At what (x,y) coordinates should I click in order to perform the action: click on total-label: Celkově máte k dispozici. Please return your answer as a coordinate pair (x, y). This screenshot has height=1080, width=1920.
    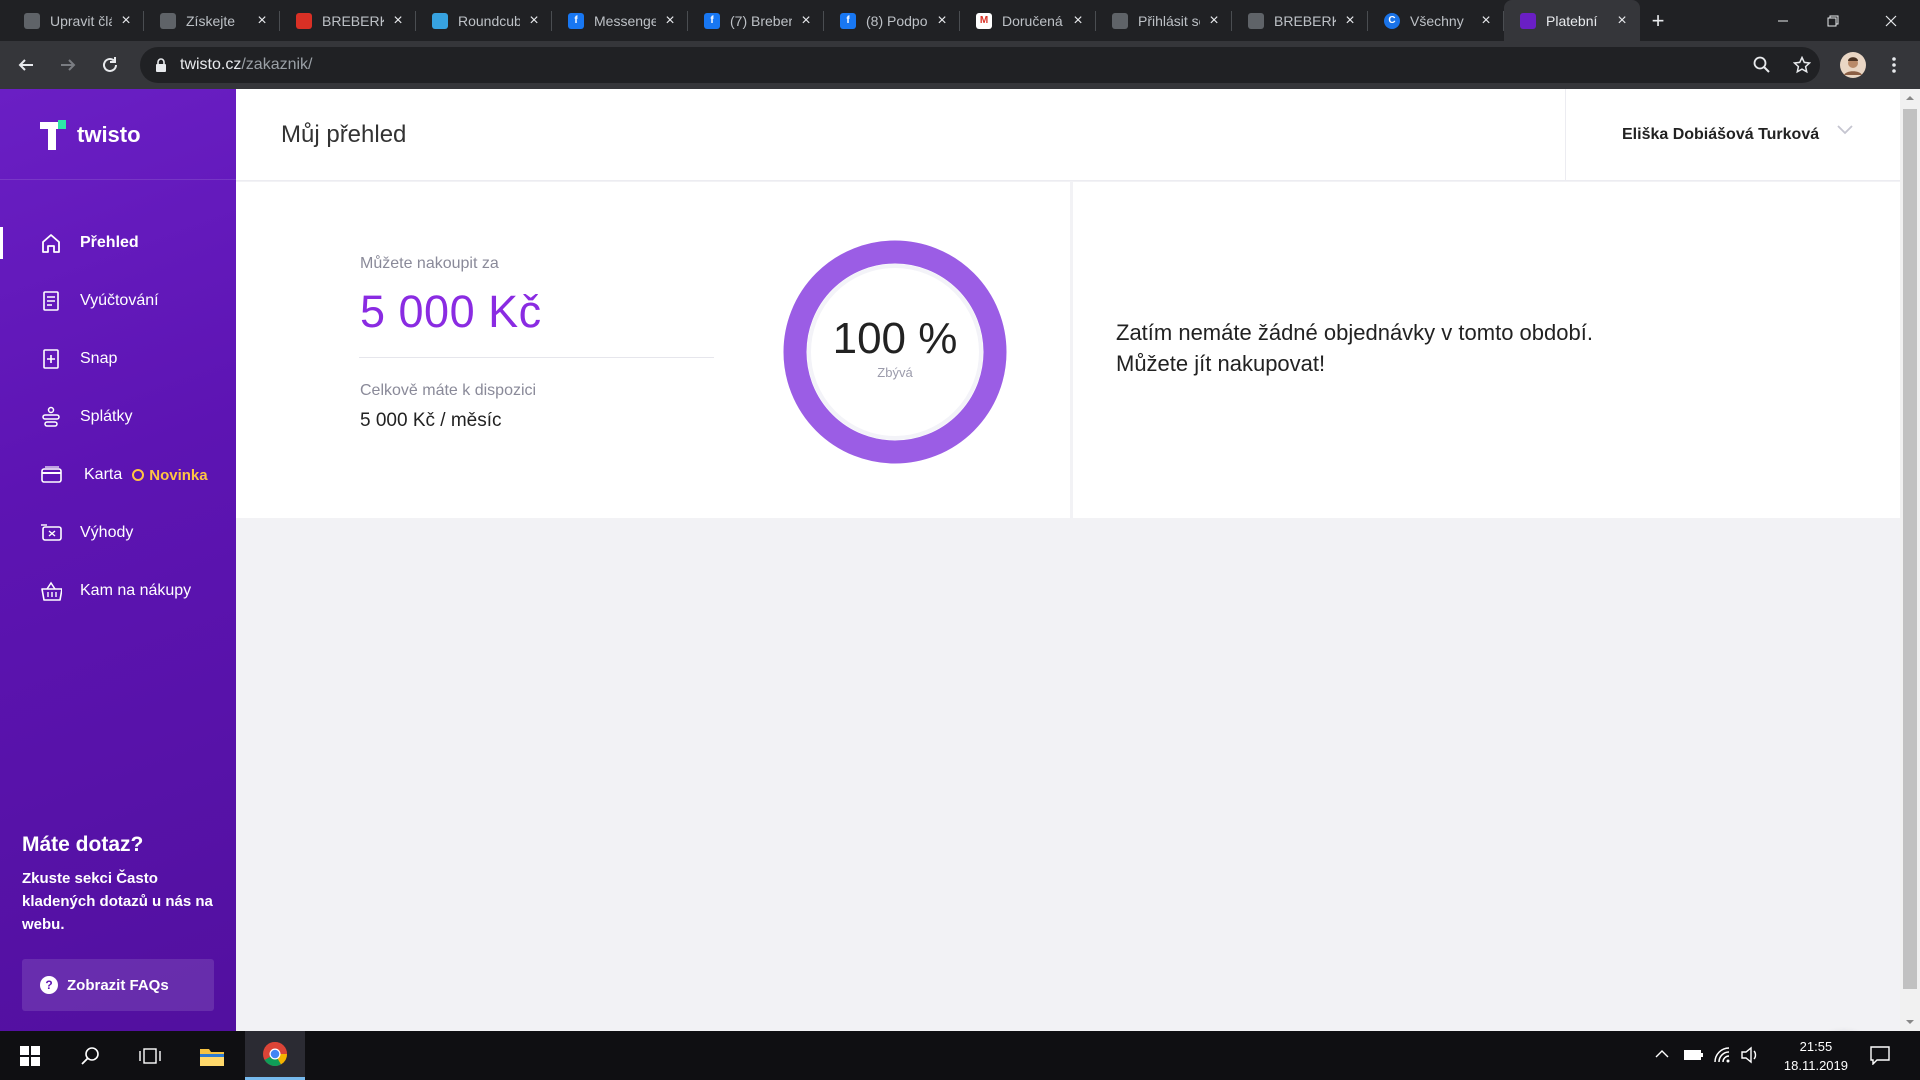
    Looking at the image, I should click on (448, 390).